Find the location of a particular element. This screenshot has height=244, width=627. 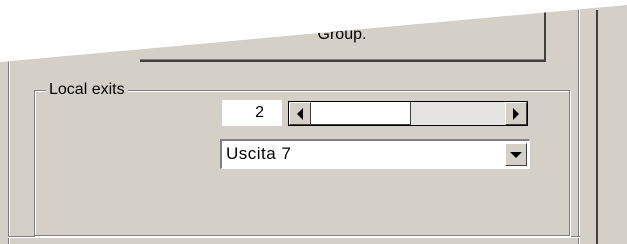

scroll-left-button is located at coordinates (300, 113).